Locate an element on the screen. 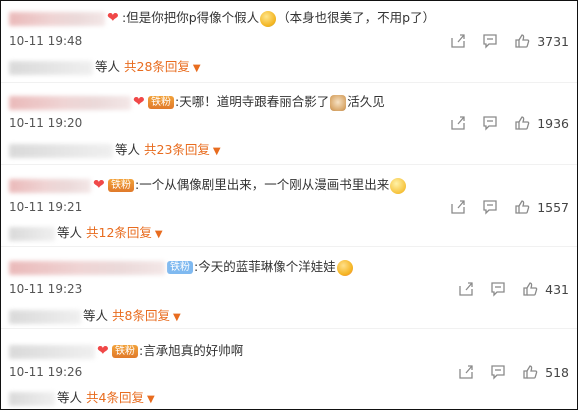 The height and width of the screenshot is (410, 578). comment-text-line: :但是你把你p得像个假人（本身也很美了，不用p了） is located at coordinates (222, 18).